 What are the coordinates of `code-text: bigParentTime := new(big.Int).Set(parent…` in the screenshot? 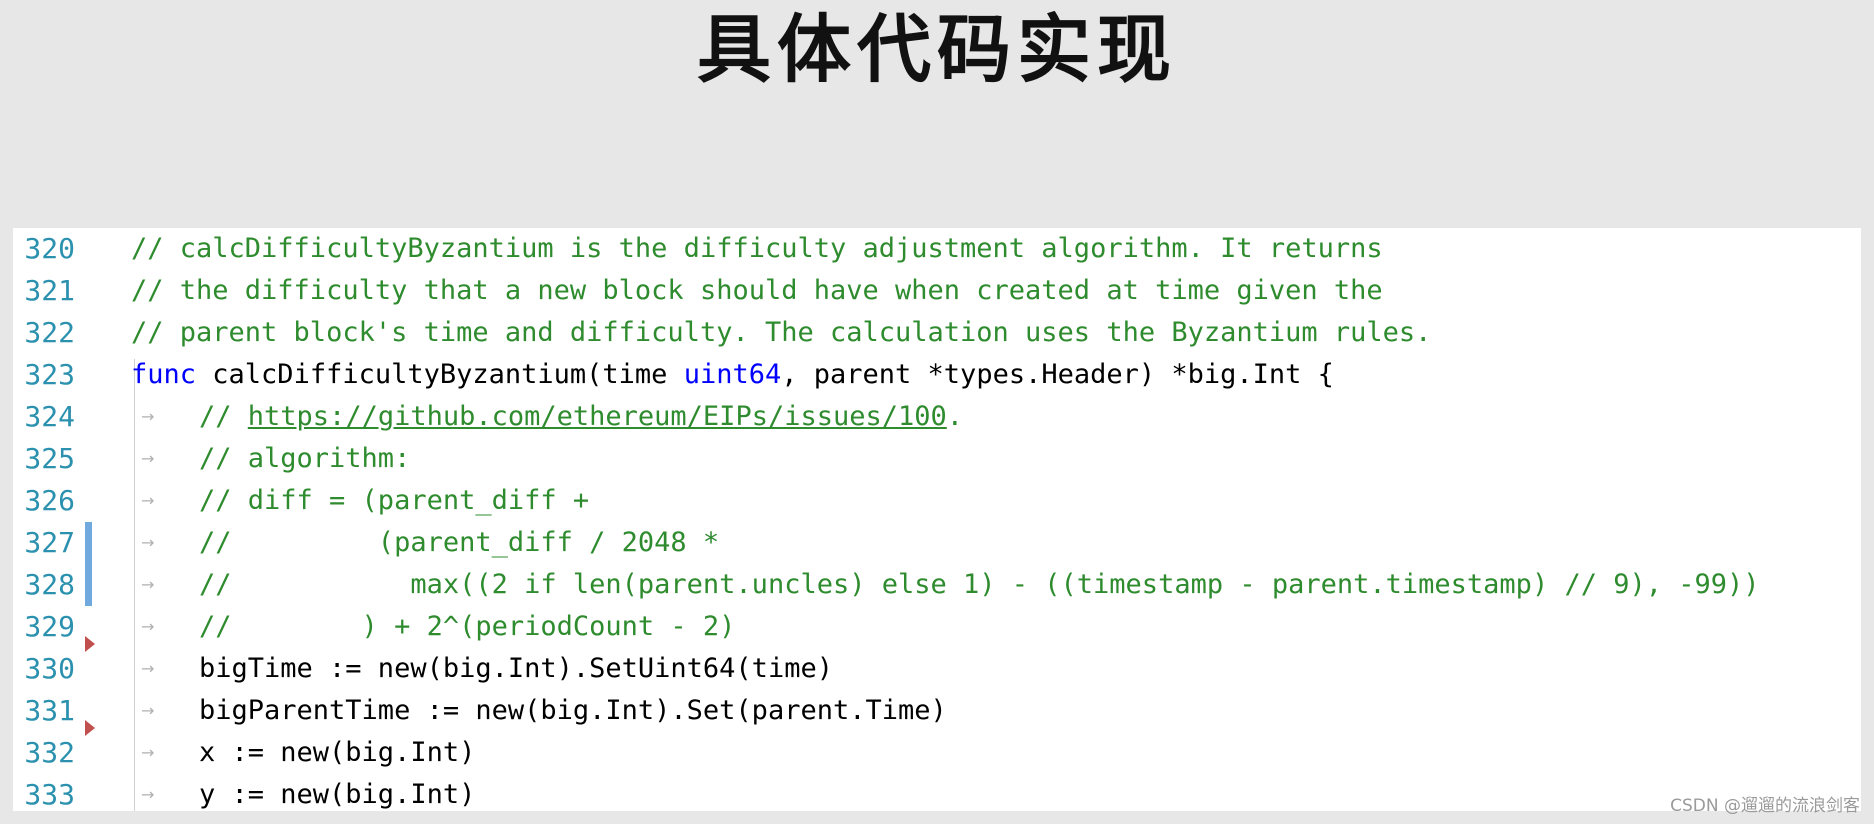 It's located at (573, 710).